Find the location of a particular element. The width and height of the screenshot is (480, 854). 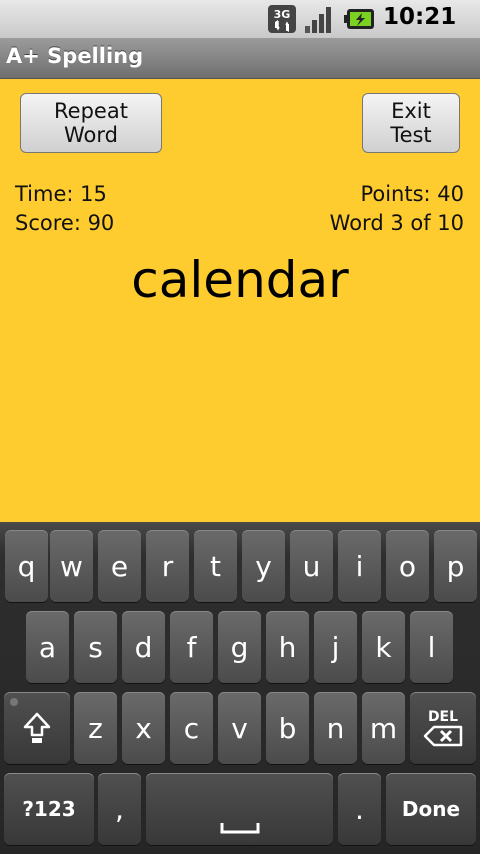

word-progress-label: Word 3 of 10 is located at coordinates (396, 223).